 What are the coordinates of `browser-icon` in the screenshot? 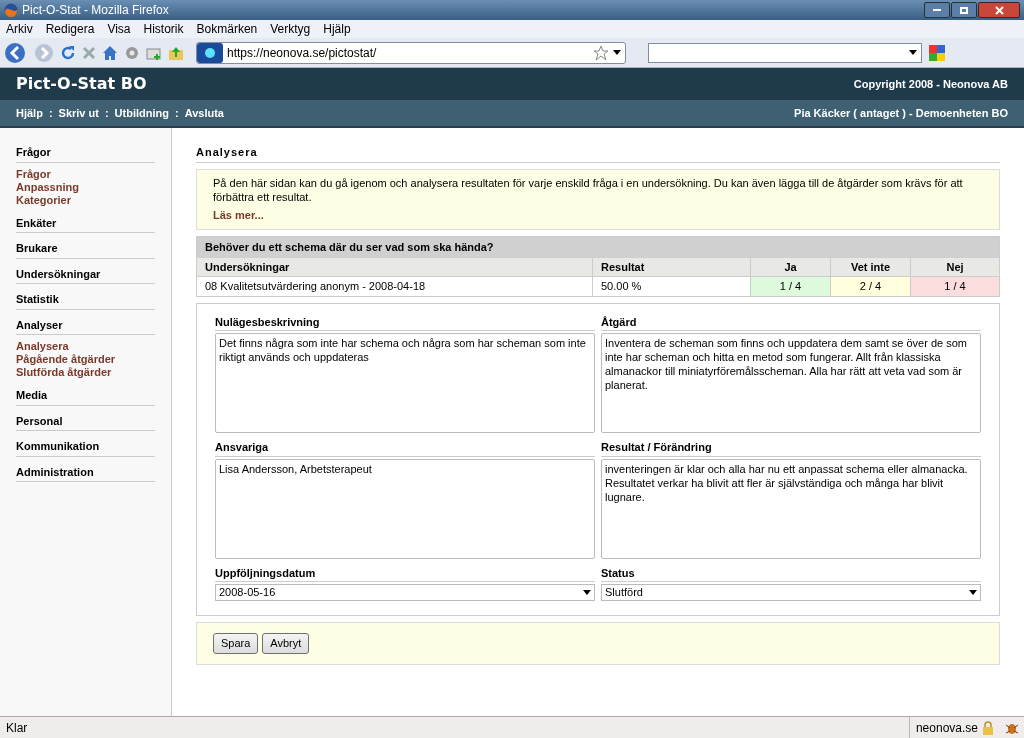 It's located at (11, 10).